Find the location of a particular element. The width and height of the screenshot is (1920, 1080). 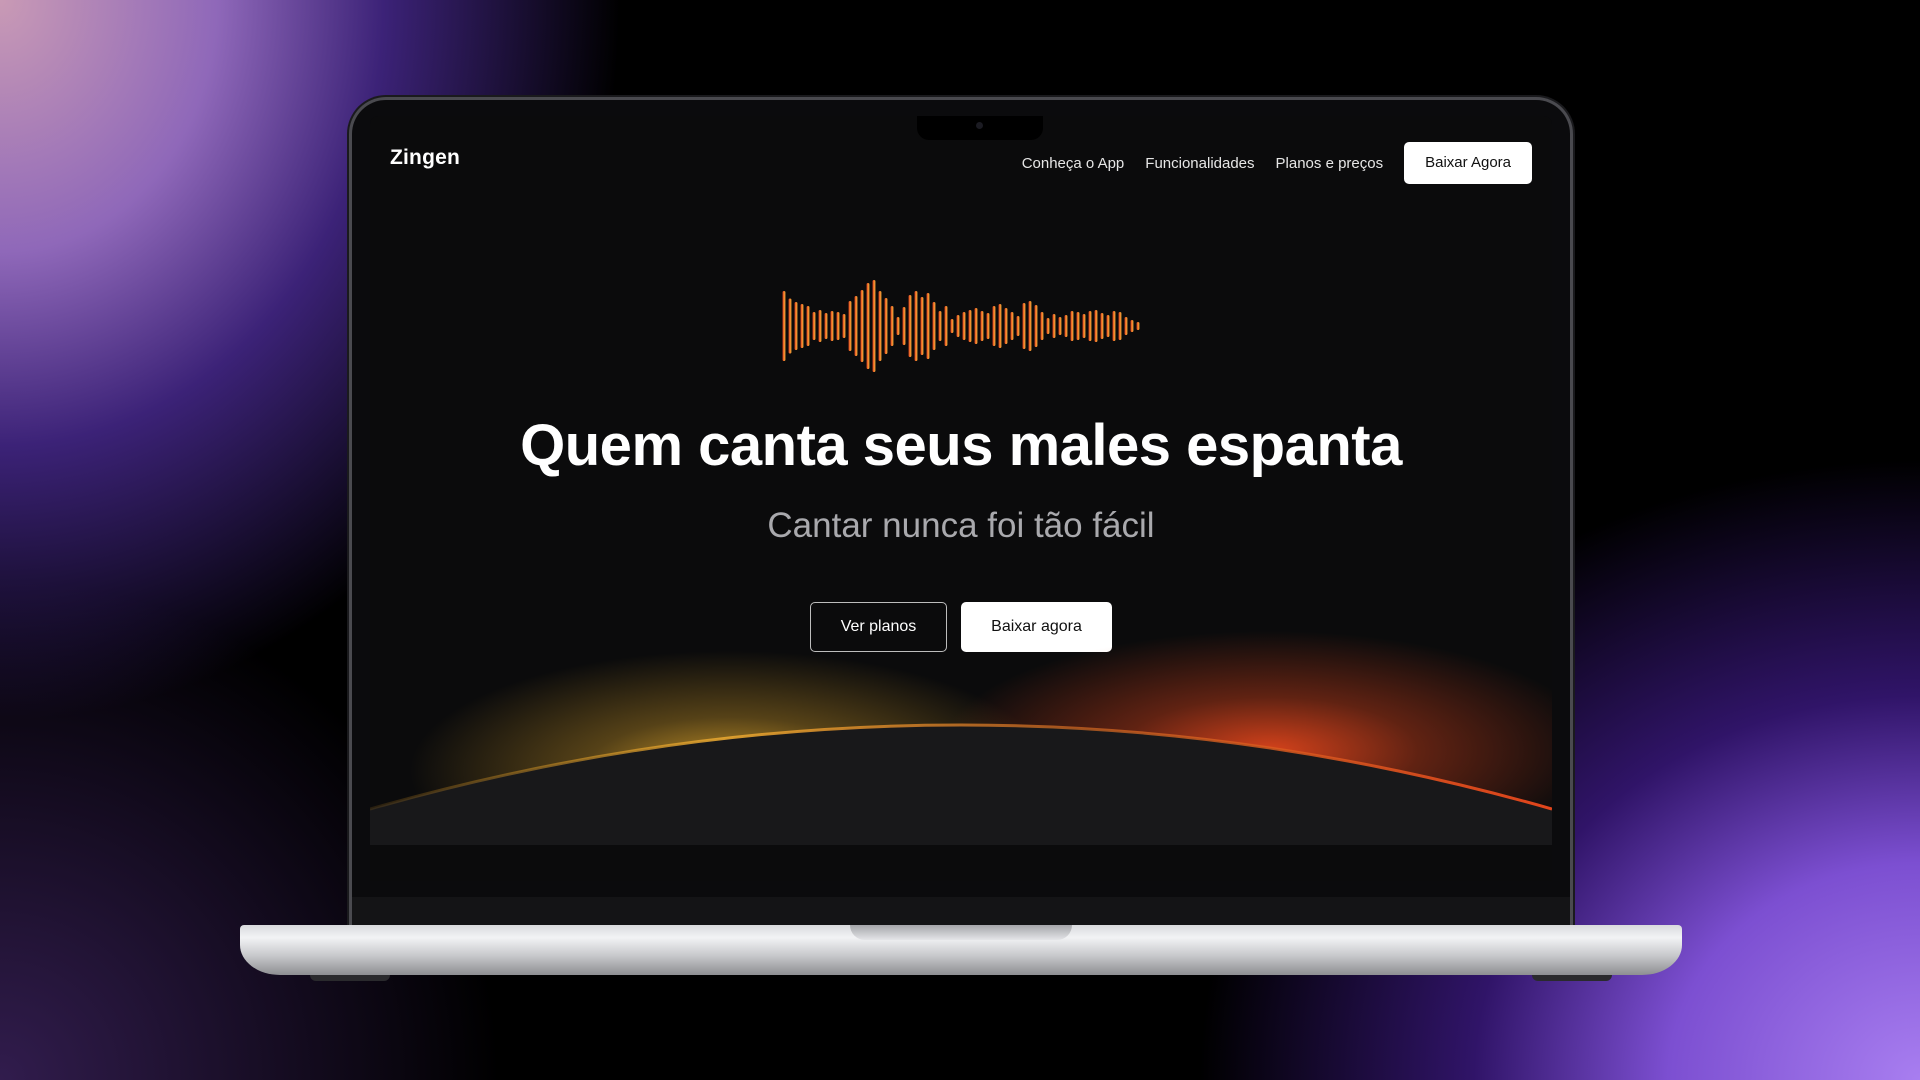

hero-subheadline: Cantar nunca foi tão fácil is located at coordinates (961, 525).